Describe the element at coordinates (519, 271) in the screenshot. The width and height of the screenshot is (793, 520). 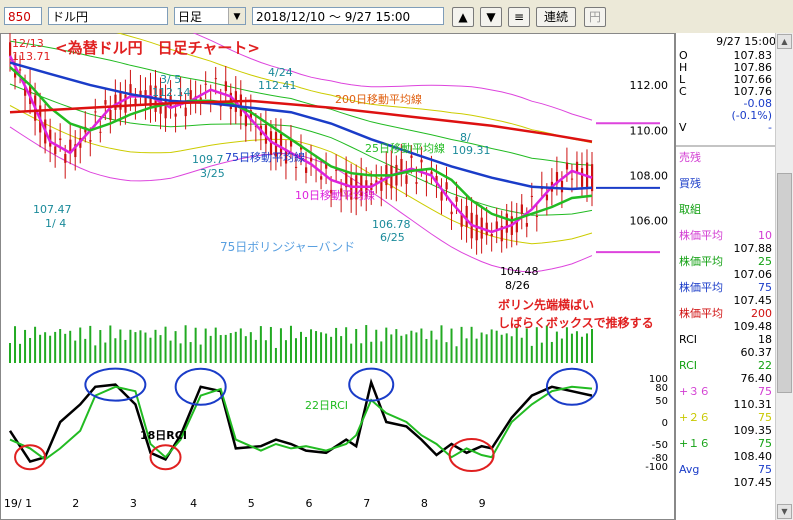
I see `trough-label: 104.48` at that location.